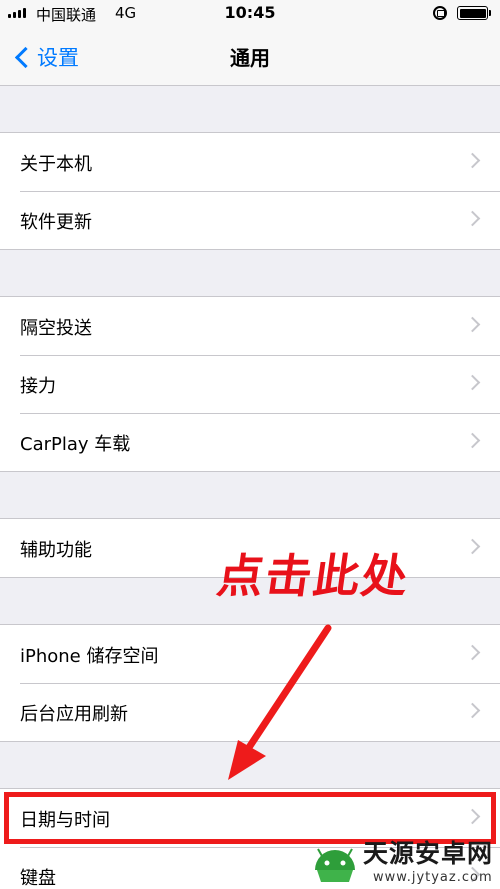 Image resolution: width=500 pixels, height=889 pixels. What do you see at coordinates (428, 853) in the screenshot?
I see `watermark-name: 天源安卓网` at bounding box center [428, 853].